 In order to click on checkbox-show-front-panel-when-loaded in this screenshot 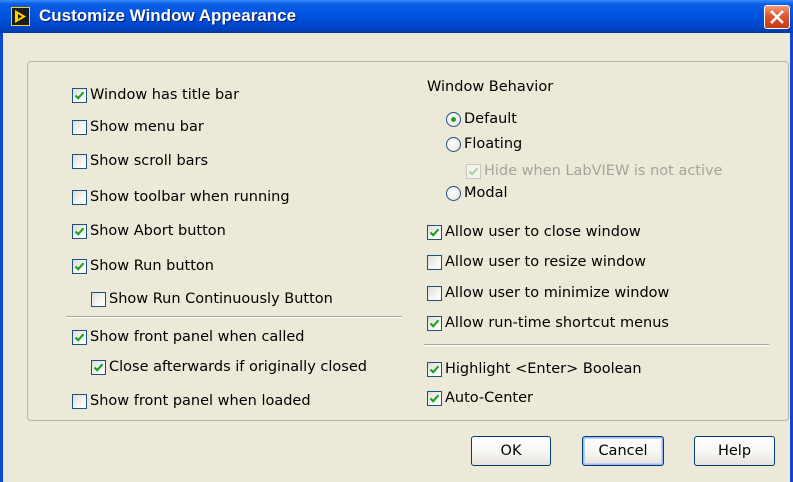, I will do `click(79, 401)`.